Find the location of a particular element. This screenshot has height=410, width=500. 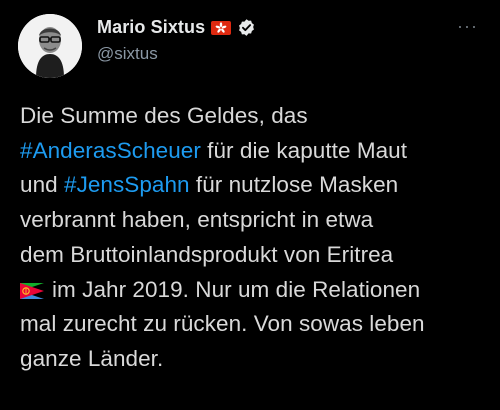

tweet-line: ganze Länder. is located at coordinates (255, 359).